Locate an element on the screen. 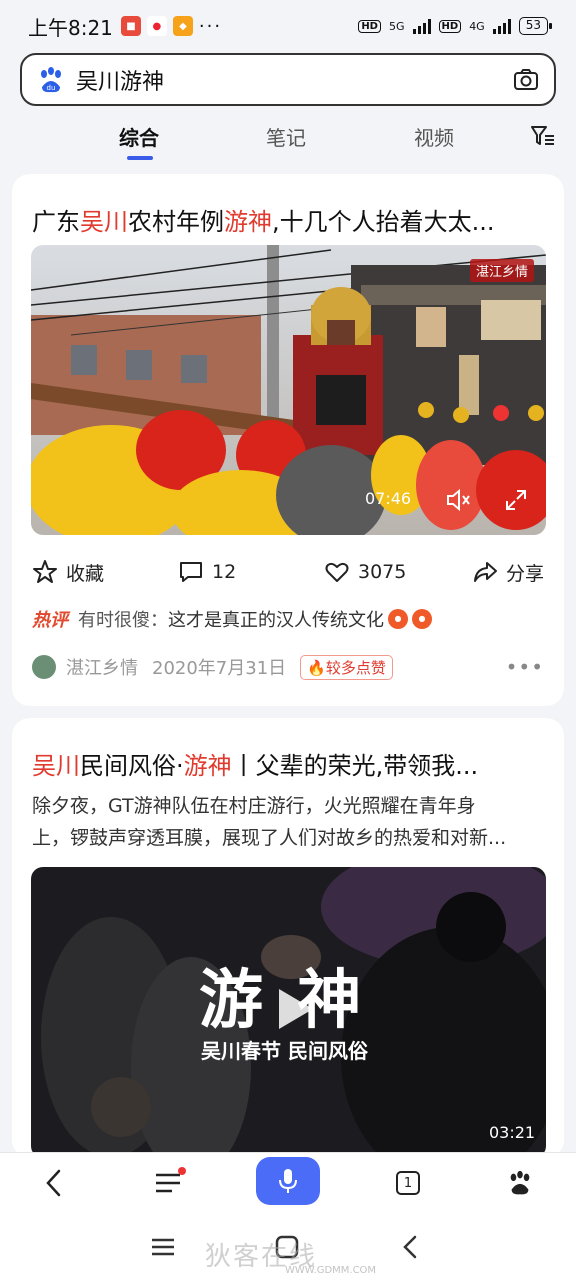  source-row: 湛江乡情 2020年7月31日 🔥较多点赞 ••• is located at coordinates (288, 667).